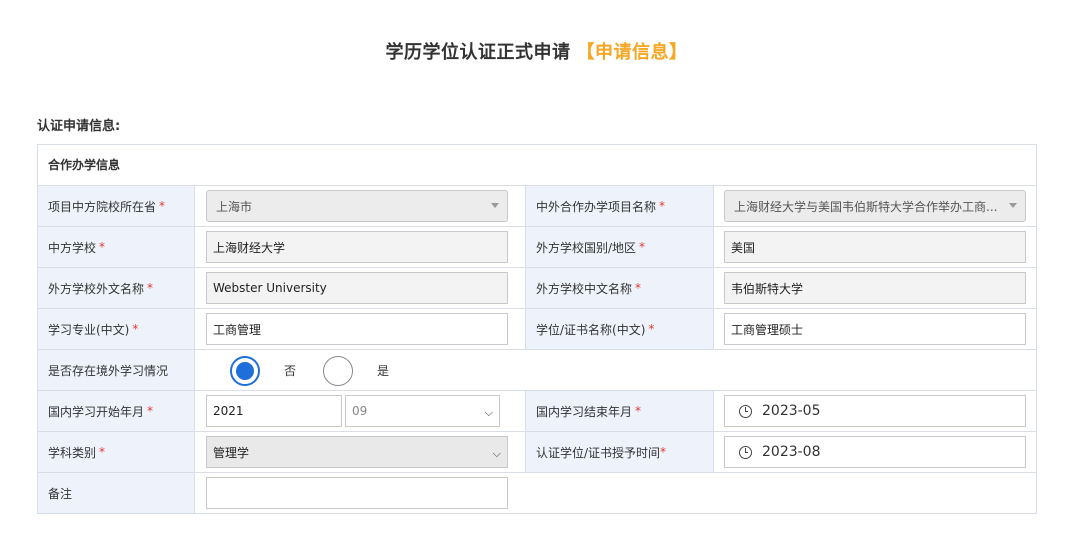 This screenshot has height=536, width=1073. What do you see at coordinates (875, 288) in the screenshot?
I see `foreign-name-cn-field: 韦伯斯特大学` at bounding box center [875, 288].